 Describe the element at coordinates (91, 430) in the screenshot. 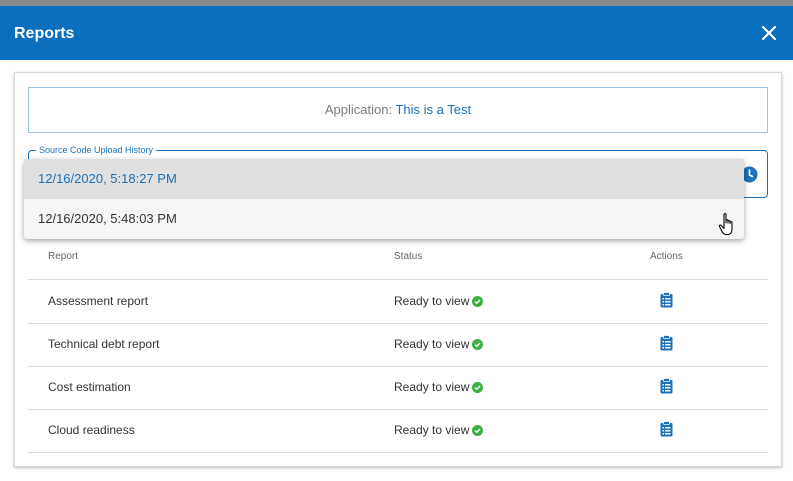

I see `report-name: Cloud readiness` at that location.